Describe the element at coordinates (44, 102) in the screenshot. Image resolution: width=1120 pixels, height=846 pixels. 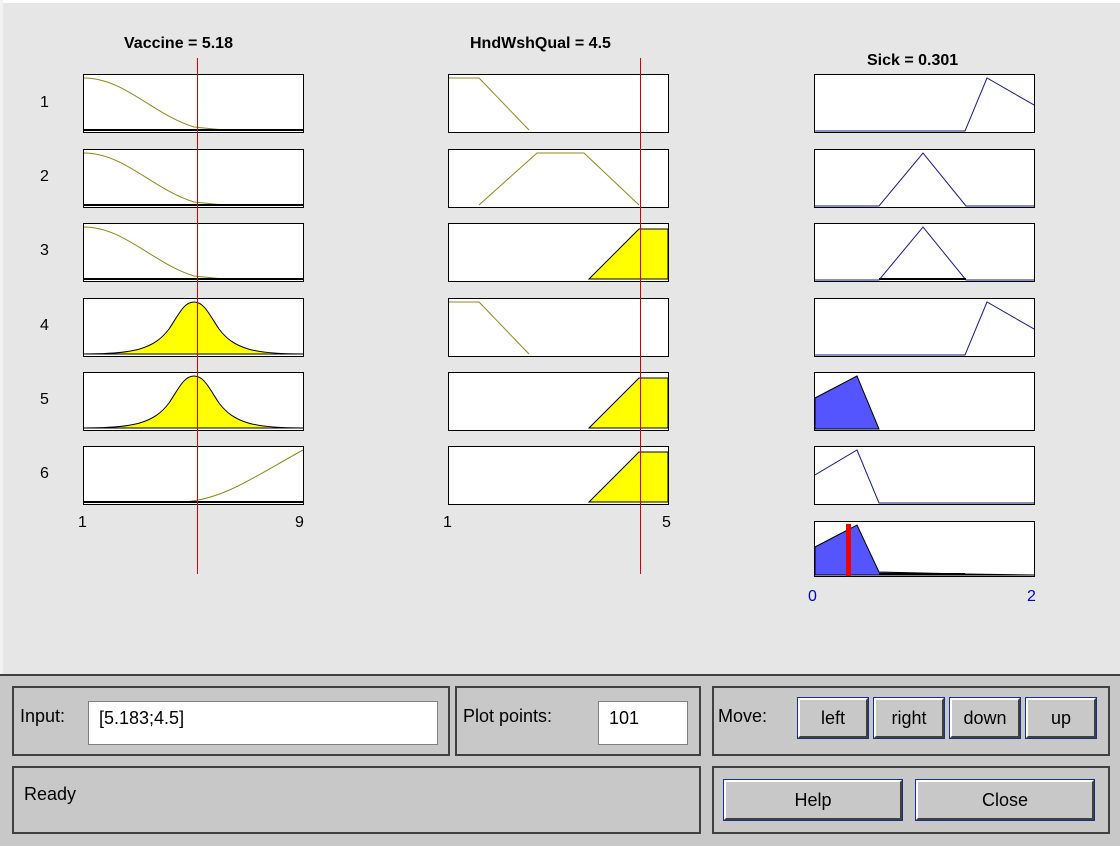
I see `rule-number-1: 1` at that location.